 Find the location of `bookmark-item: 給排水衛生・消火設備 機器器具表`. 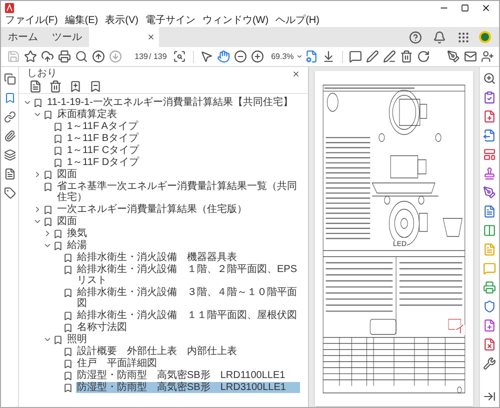

bookmark-item: 給排水衛生・消火設備 機器器具表 is located at coordinates (157, 257).